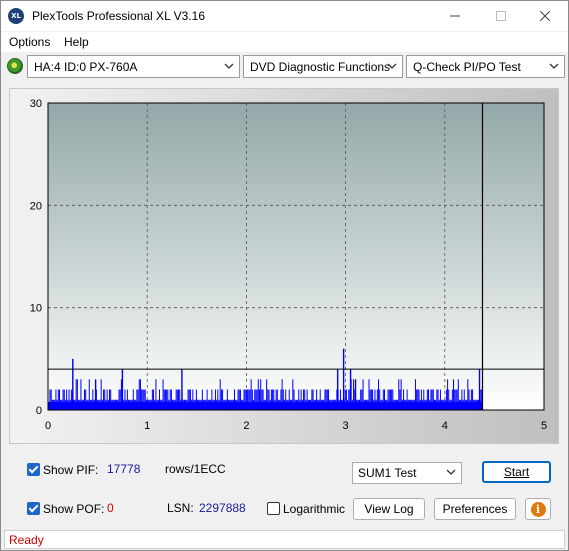 The height and width of the screenshot is (551, 569). What do you see at coordinates (33, 508) in the screenshot?
I see `show-pof-checkbox` at bounding box center [33, 508].